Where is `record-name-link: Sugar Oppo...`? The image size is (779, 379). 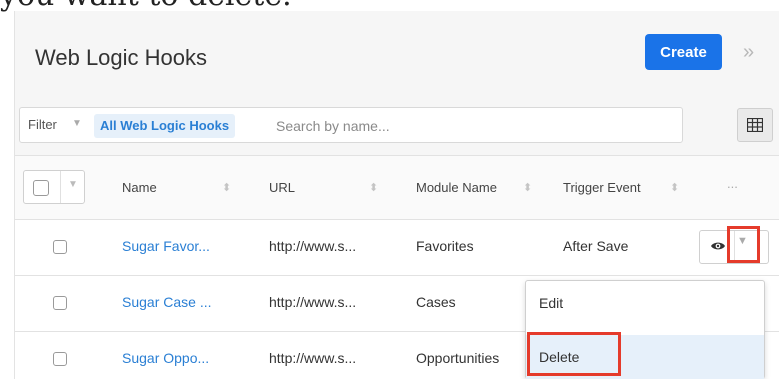 record-name-link: Sugar Oppo... is located at coordinates (165, 358).